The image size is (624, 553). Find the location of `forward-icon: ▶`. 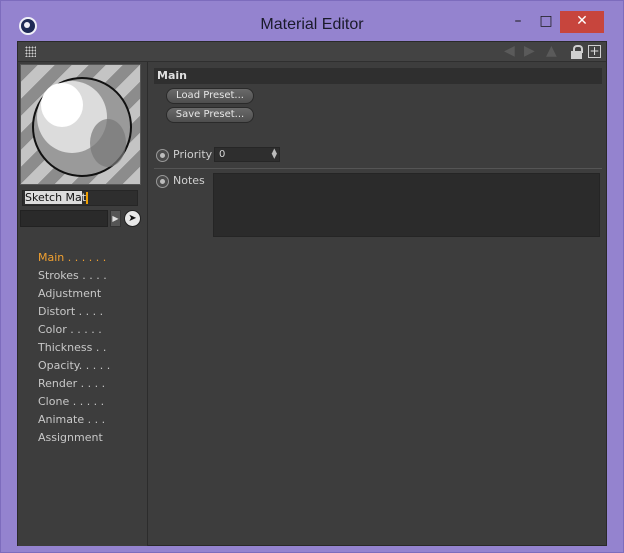

forward-icon: ▶ is located at coordinates (529, 51).